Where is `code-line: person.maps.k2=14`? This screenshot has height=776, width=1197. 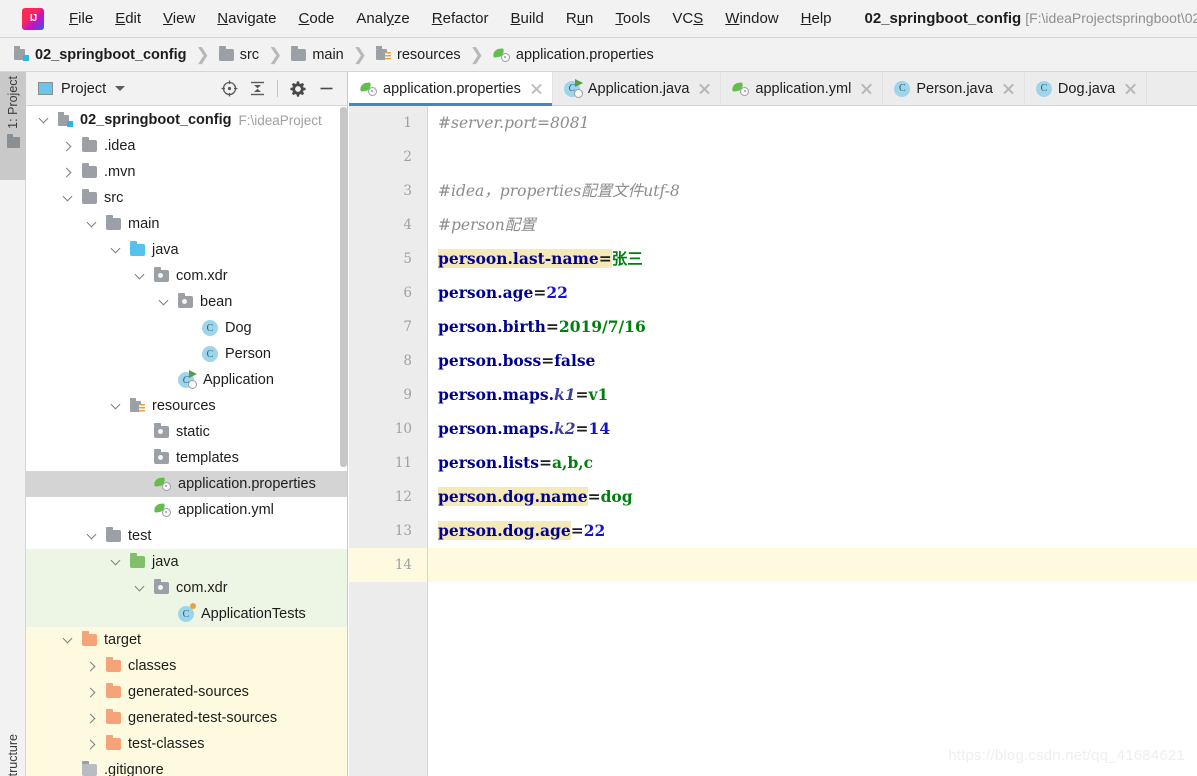 code-line: person.maps.k2=14 is located at coordinates (812, 429).